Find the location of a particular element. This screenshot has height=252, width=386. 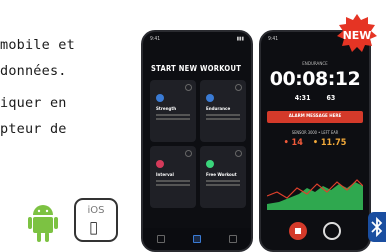

tab-workout is located at coordinates (197, 239).